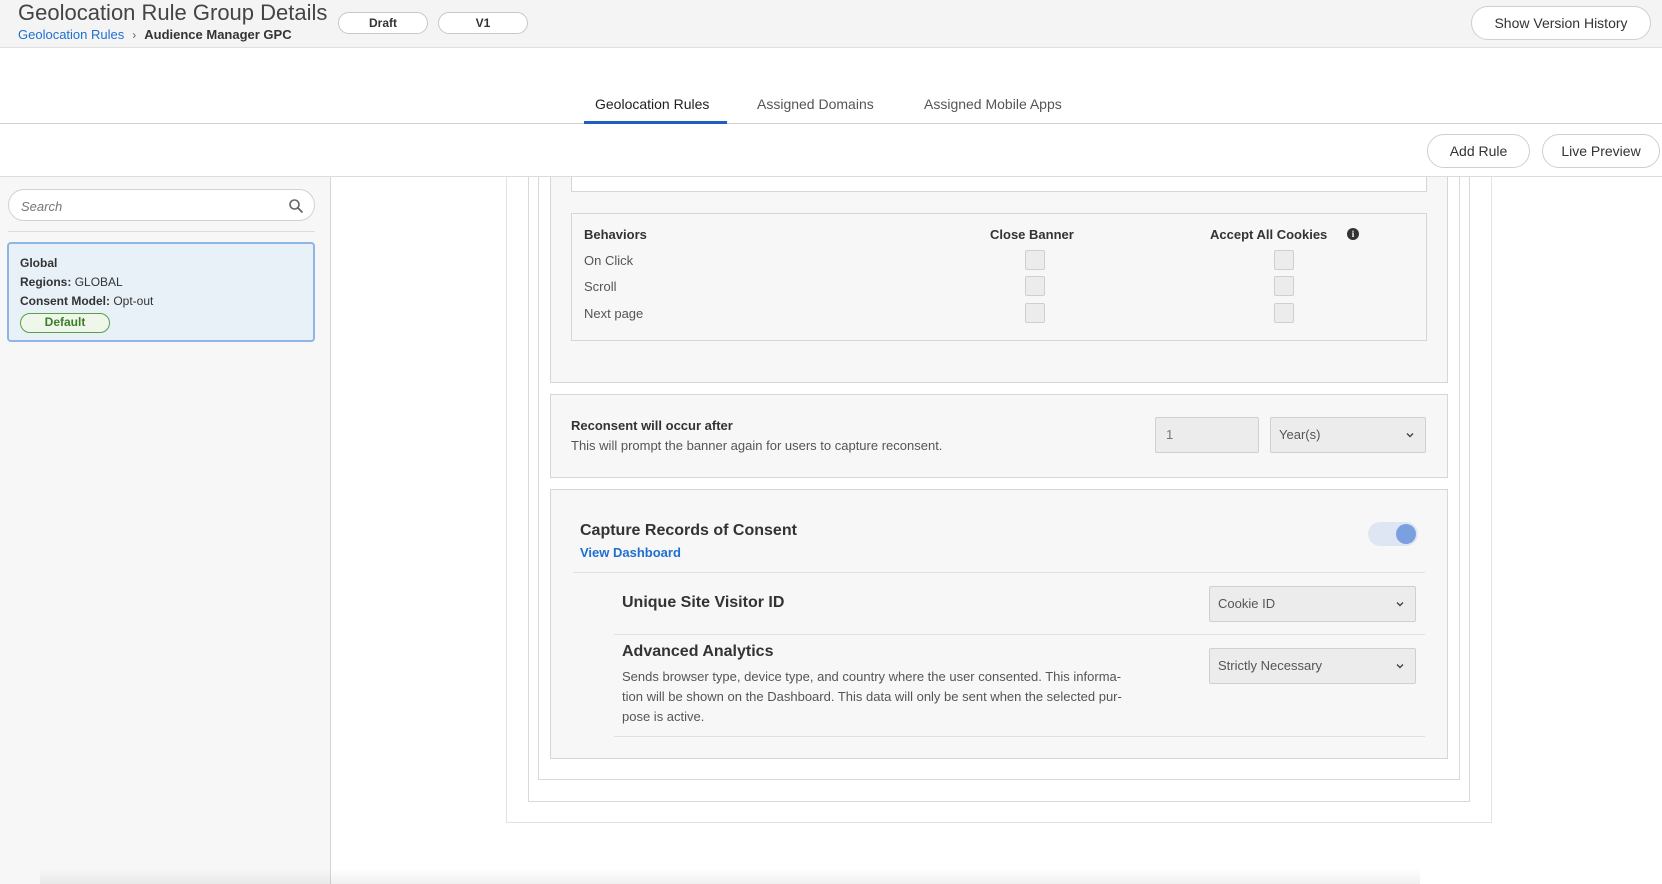 The height and width of the screenshot is (884, 1662). I want to click on search-icon, so click(296, 206).